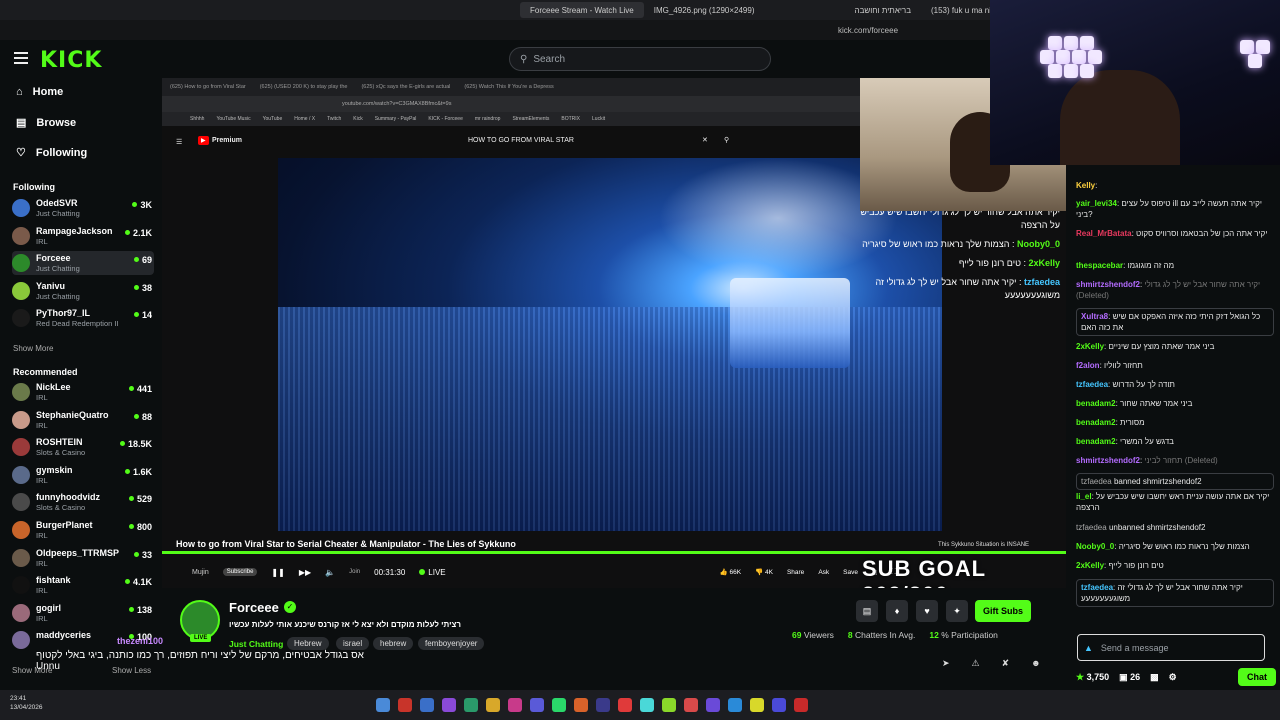 Image resolution: width=1280 pixels, height=720 pixels. Describe the element at coordinates (83, 236) in the screenshot. I see `sidebar-channel-rampagejackson: RampageJackson IRL 2.1K` at that location.